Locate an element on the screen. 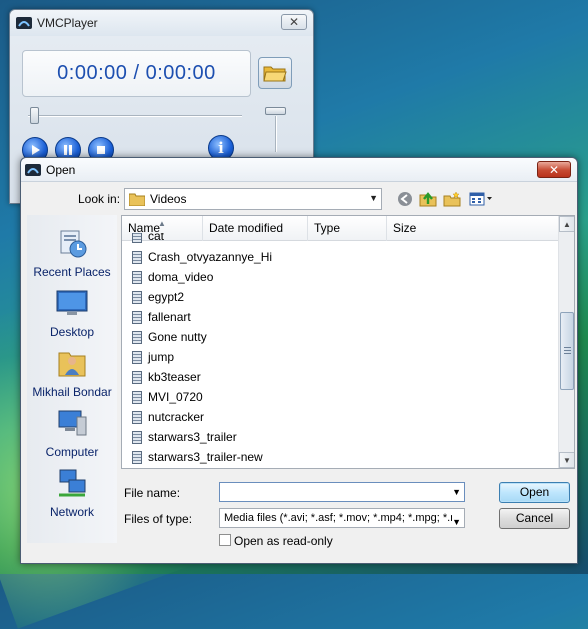 This screenshot has width=588, height=629. scroll-up-button: ▲ is located at coordinates (566, 224).